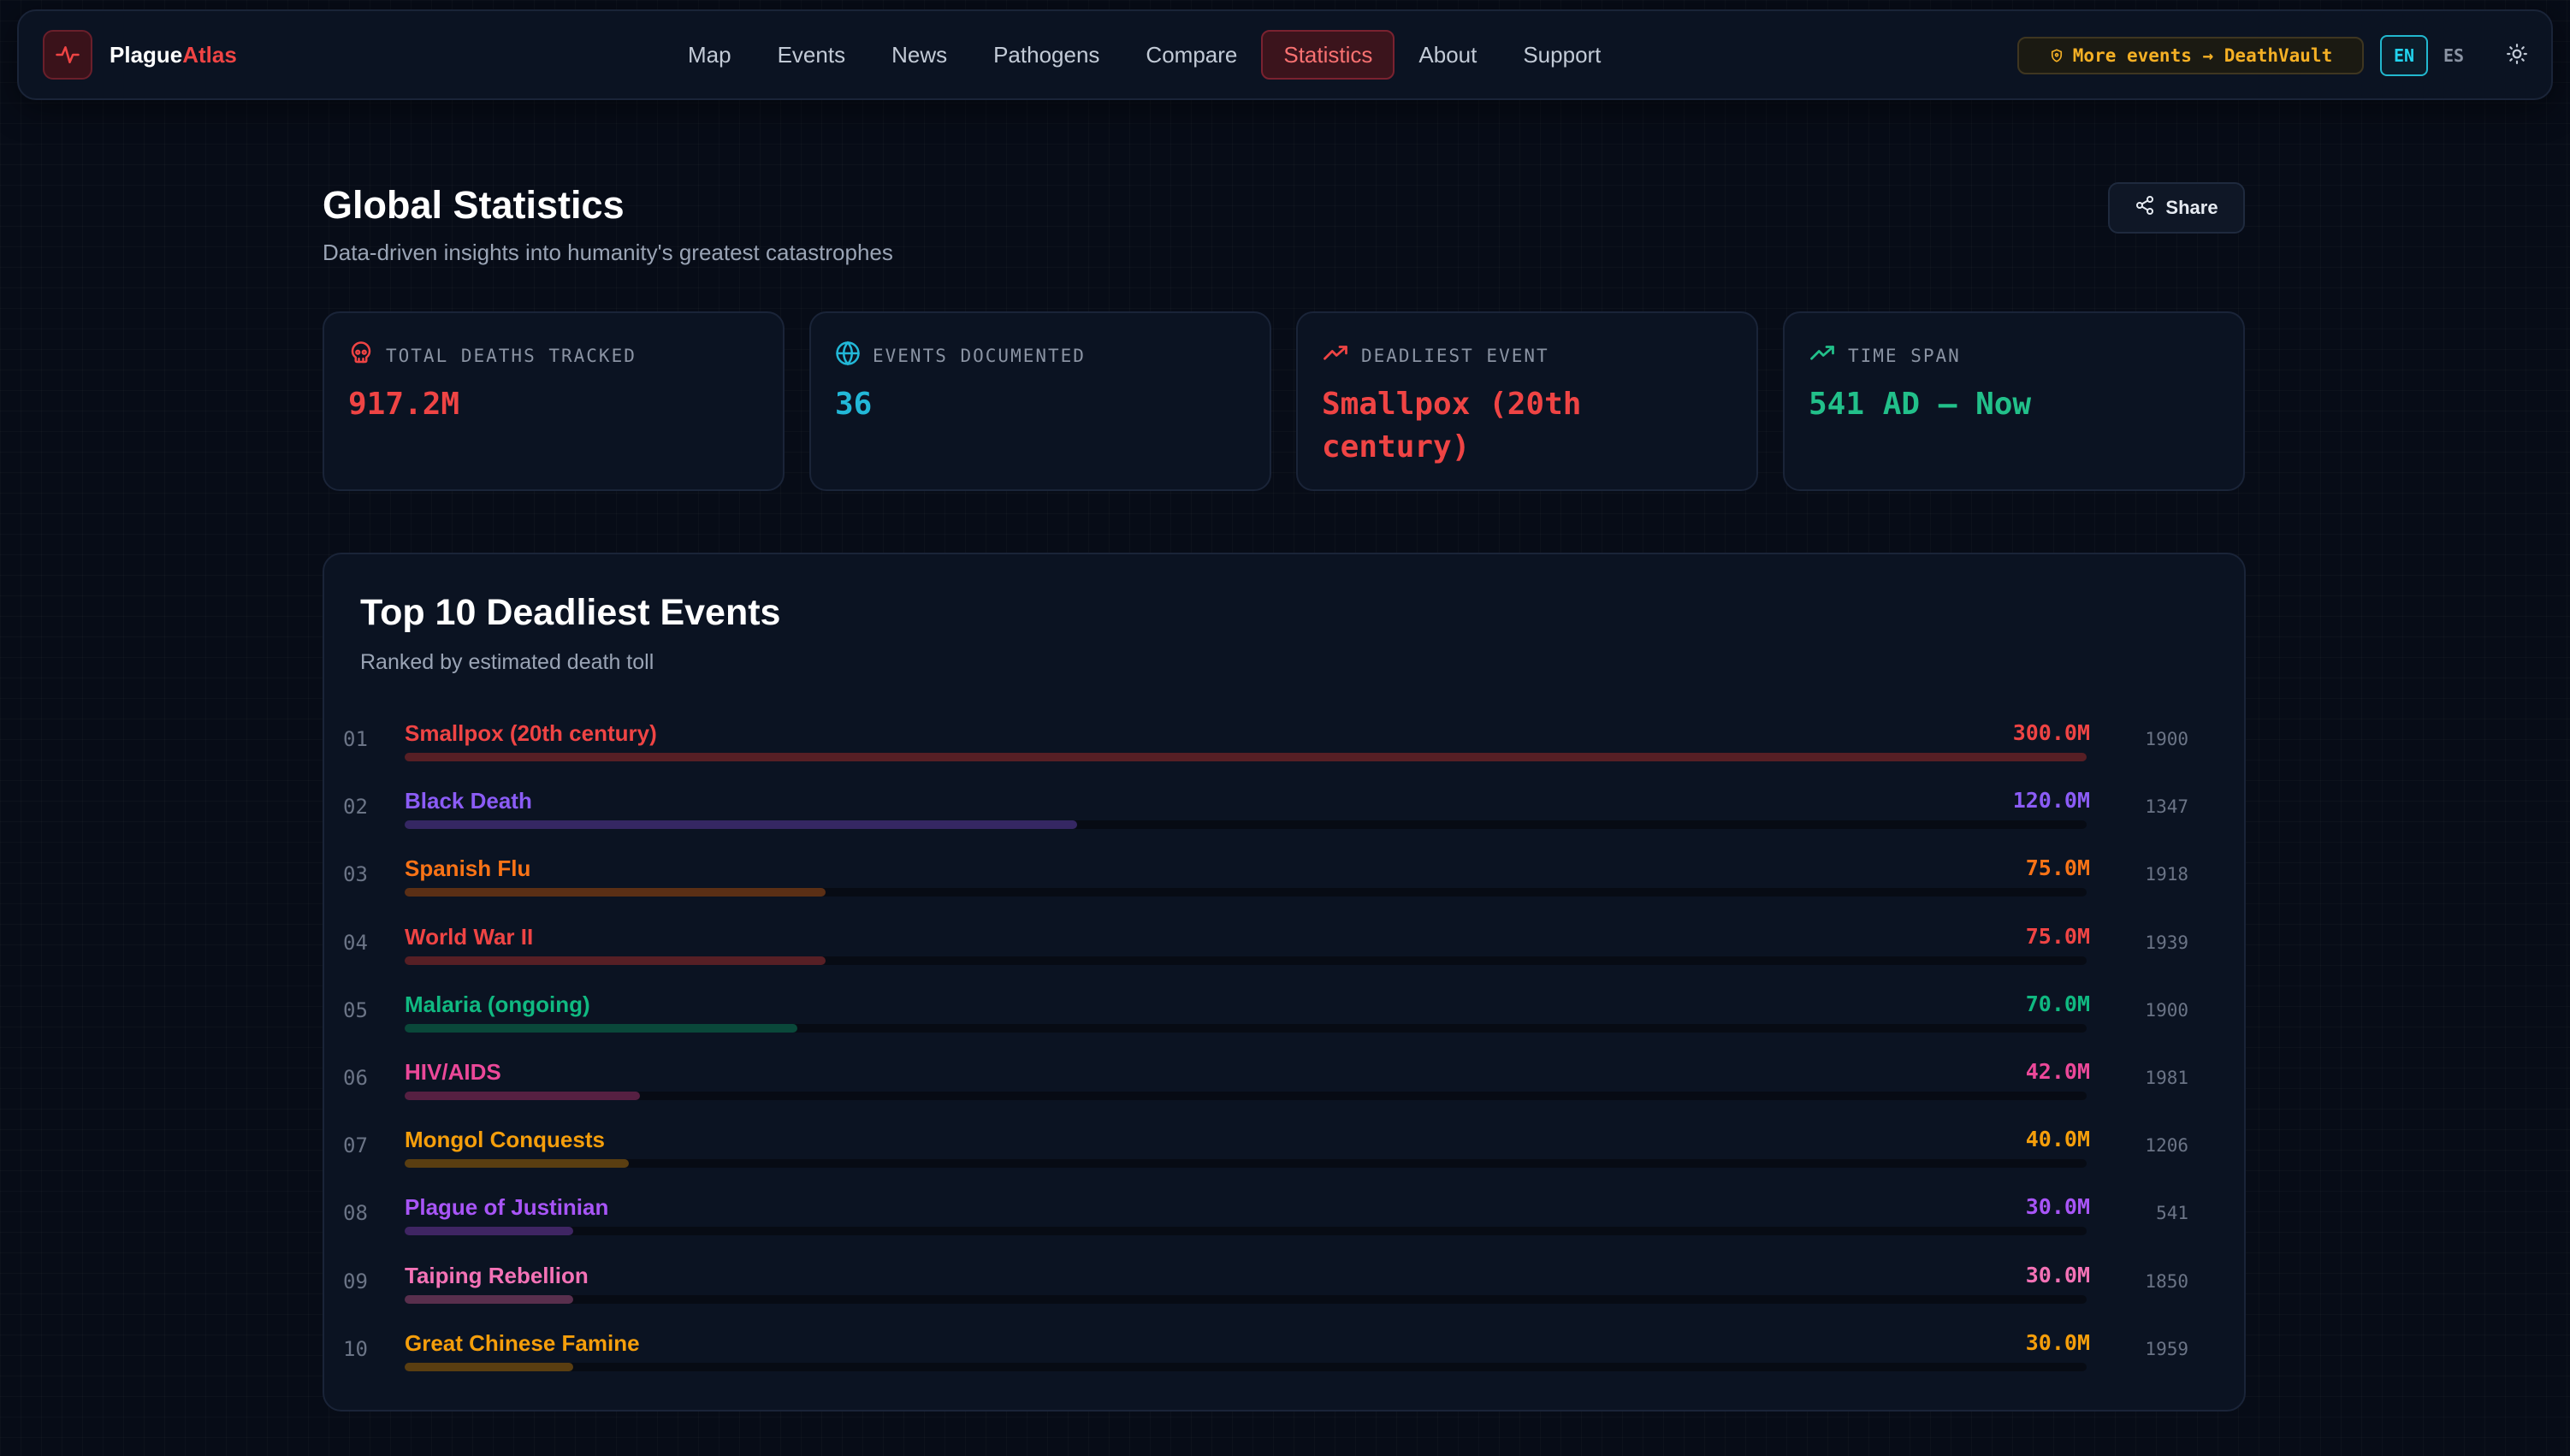 The width and height of the screenshot is (2570, 1456). Describe the element at coordinates (511, 355) in the screenshot. I see `stat-label: TOTAL DEATHS TRACKED` at that location.